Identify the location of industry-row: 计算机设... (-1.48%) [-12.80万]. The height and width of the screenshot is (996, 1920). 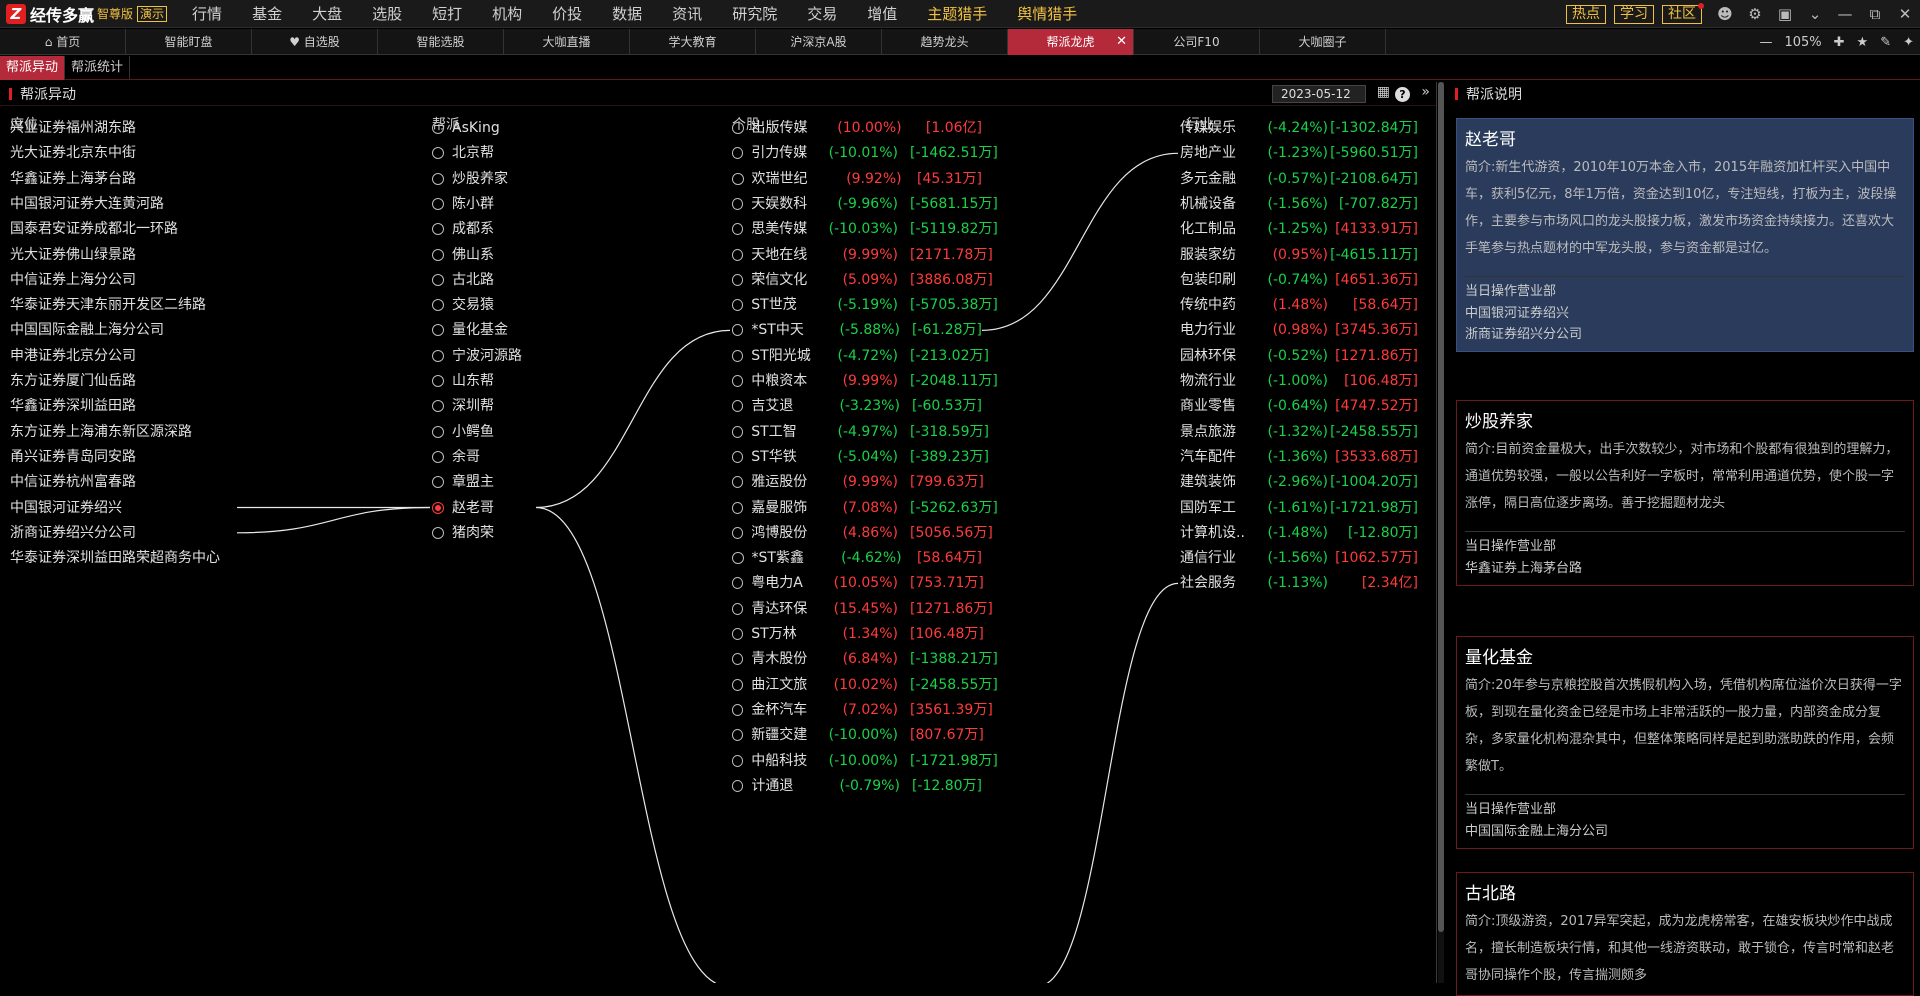
(1302, 533).